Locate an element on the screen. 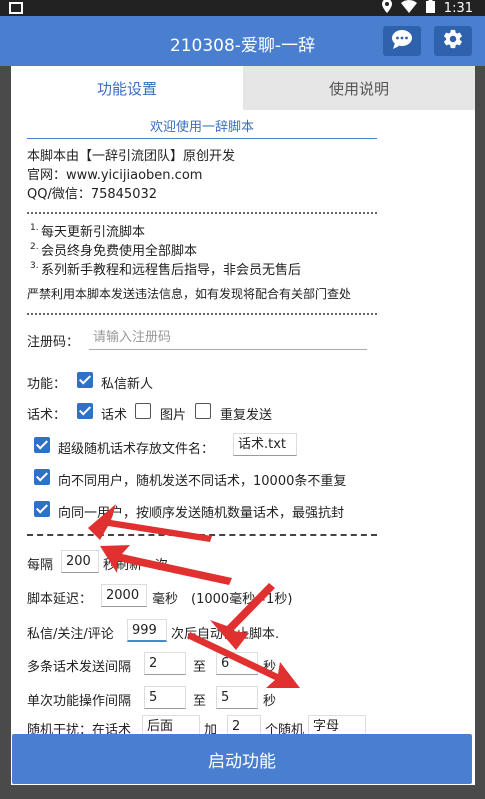  script-text-label: 话术 is located at coordinates (114, 415).